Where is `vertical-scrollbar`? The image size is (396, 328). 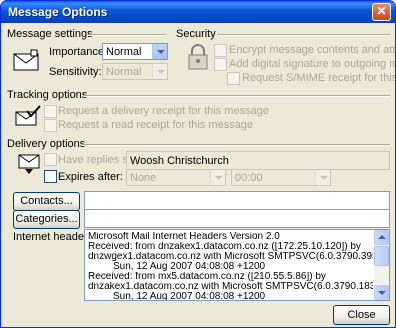
vertical-scrollbar is located at coordinates (381, 265).